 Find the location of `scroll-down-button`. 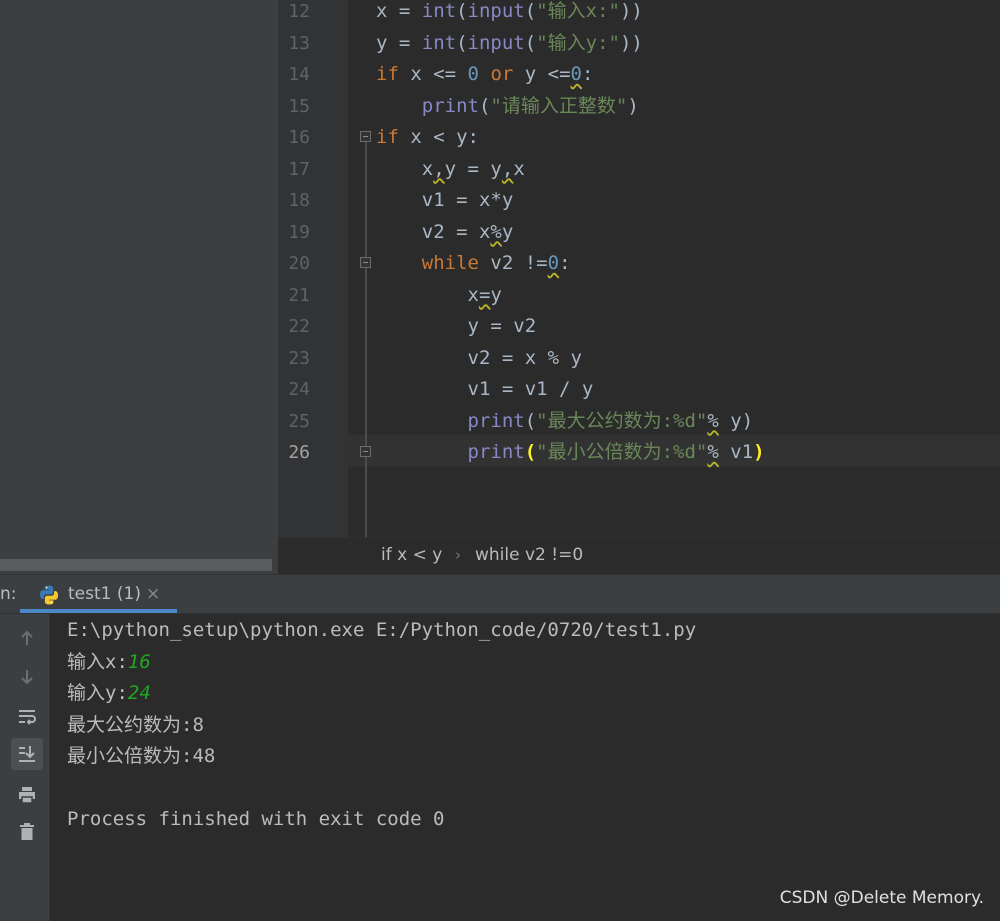

scroll-down-button is located at coordinates (27, 677).